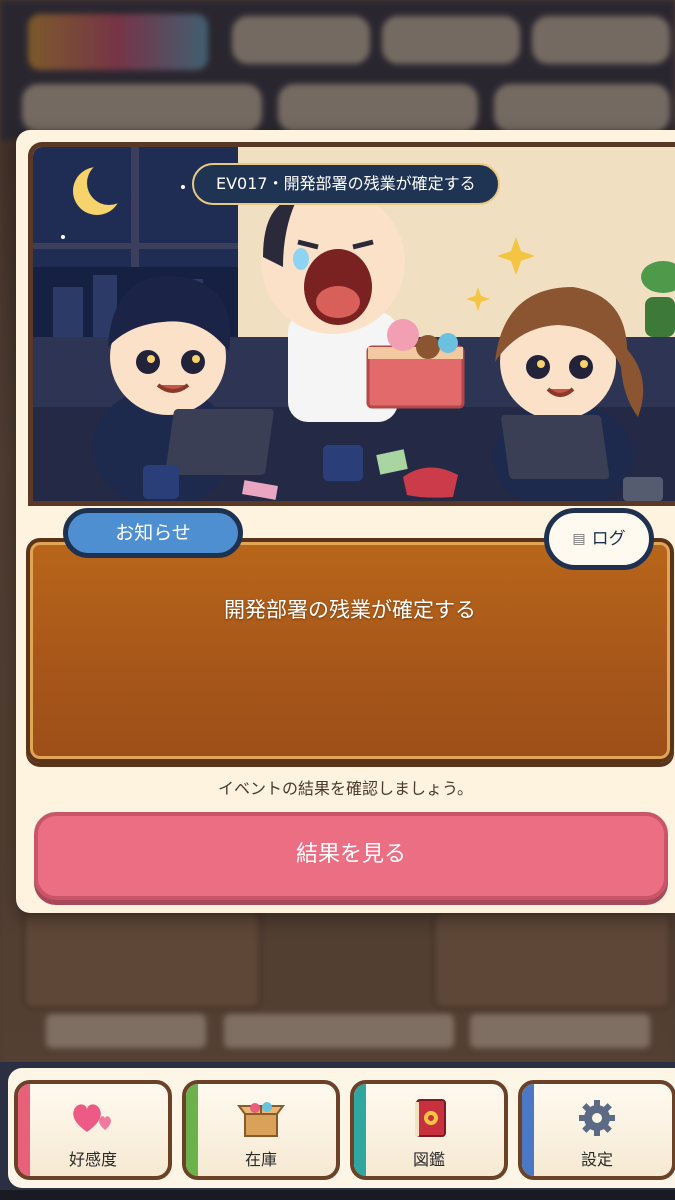 The width and height of the screenshot is (675, 1200). I want to click on nav-affinity-button: 好感度, so click(93, 1130).